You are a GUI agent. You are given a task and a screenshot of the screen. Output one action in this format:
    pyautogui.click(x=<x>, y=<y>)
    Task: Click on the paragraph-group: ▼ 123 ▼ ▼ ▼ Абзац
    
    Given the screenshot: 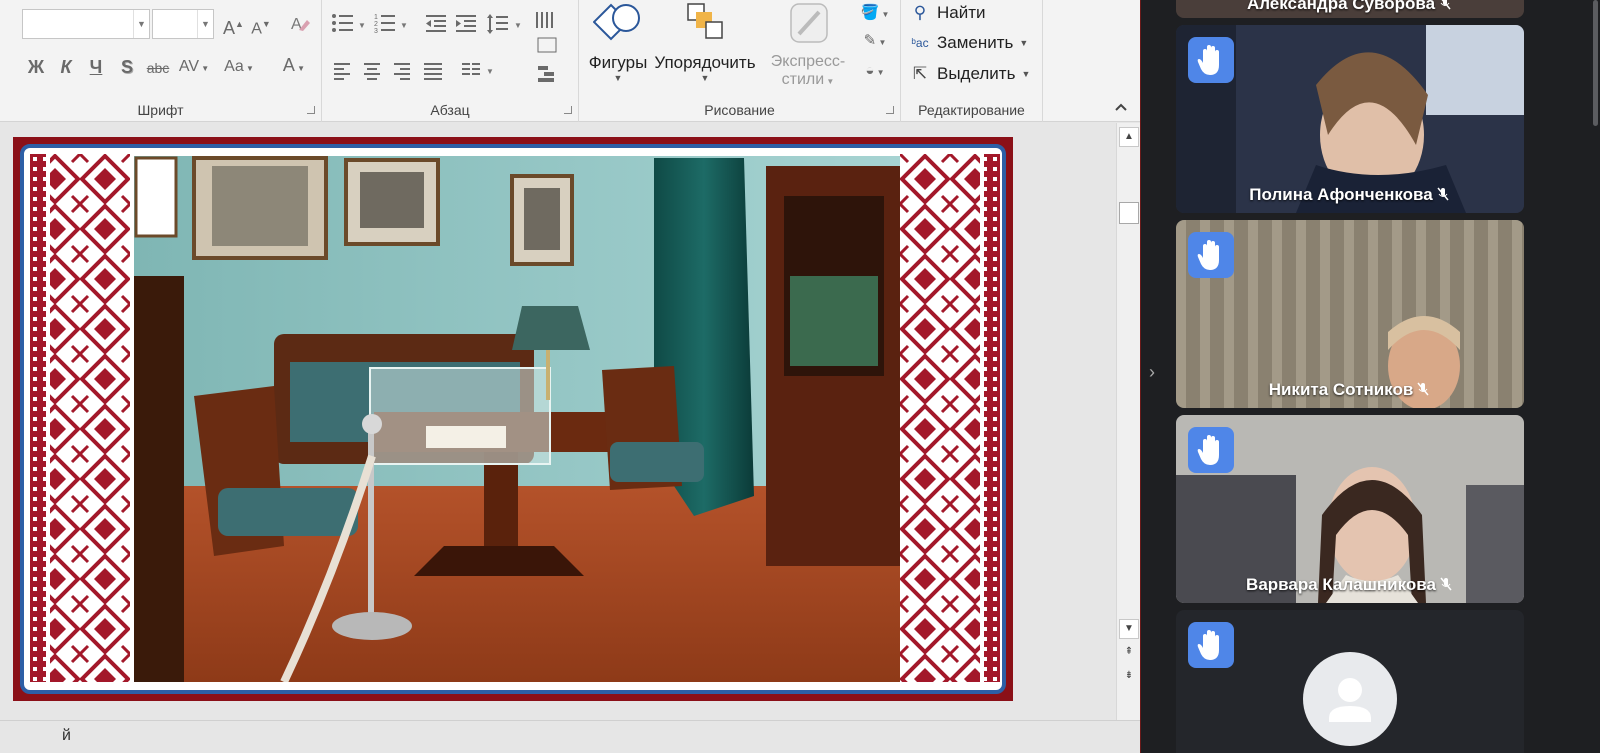 What is the action you would take?
    pyautogui.click(x=450, y=61)
    